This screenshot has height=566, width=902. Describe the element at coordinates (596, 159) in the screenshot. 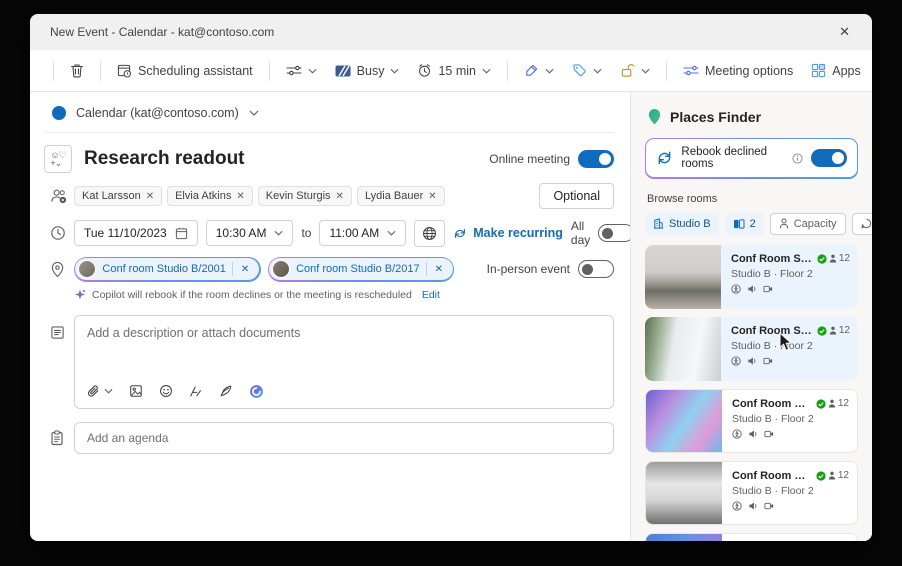

I see `online-meeting-toggle` at that location.